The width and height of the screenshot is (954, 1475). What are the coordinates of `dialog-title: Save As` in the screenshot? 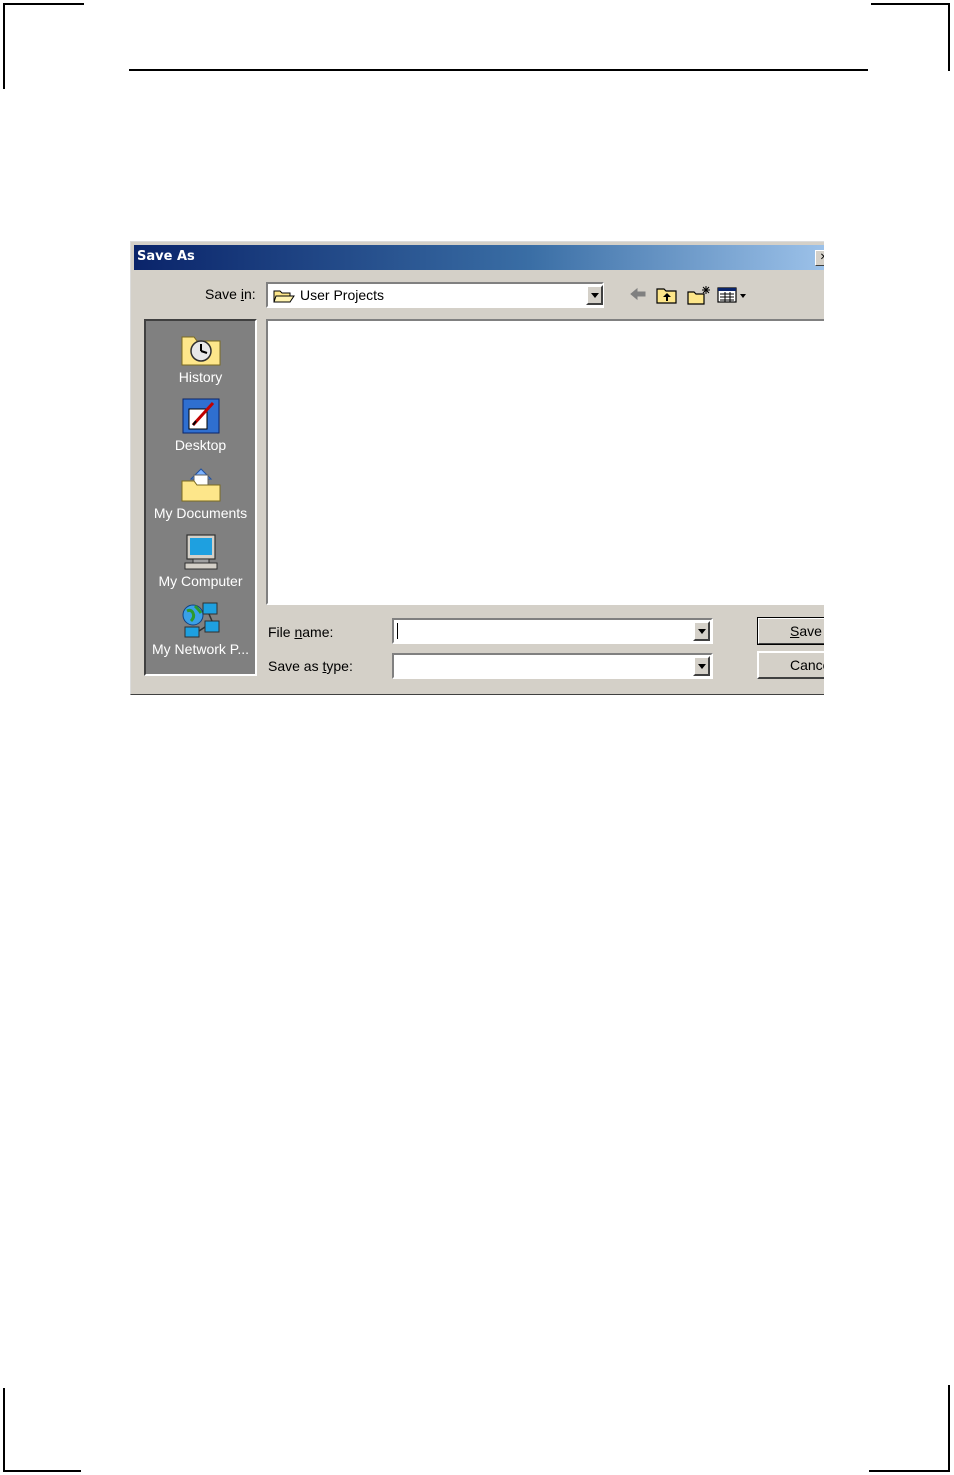 It's located at (166, 256).